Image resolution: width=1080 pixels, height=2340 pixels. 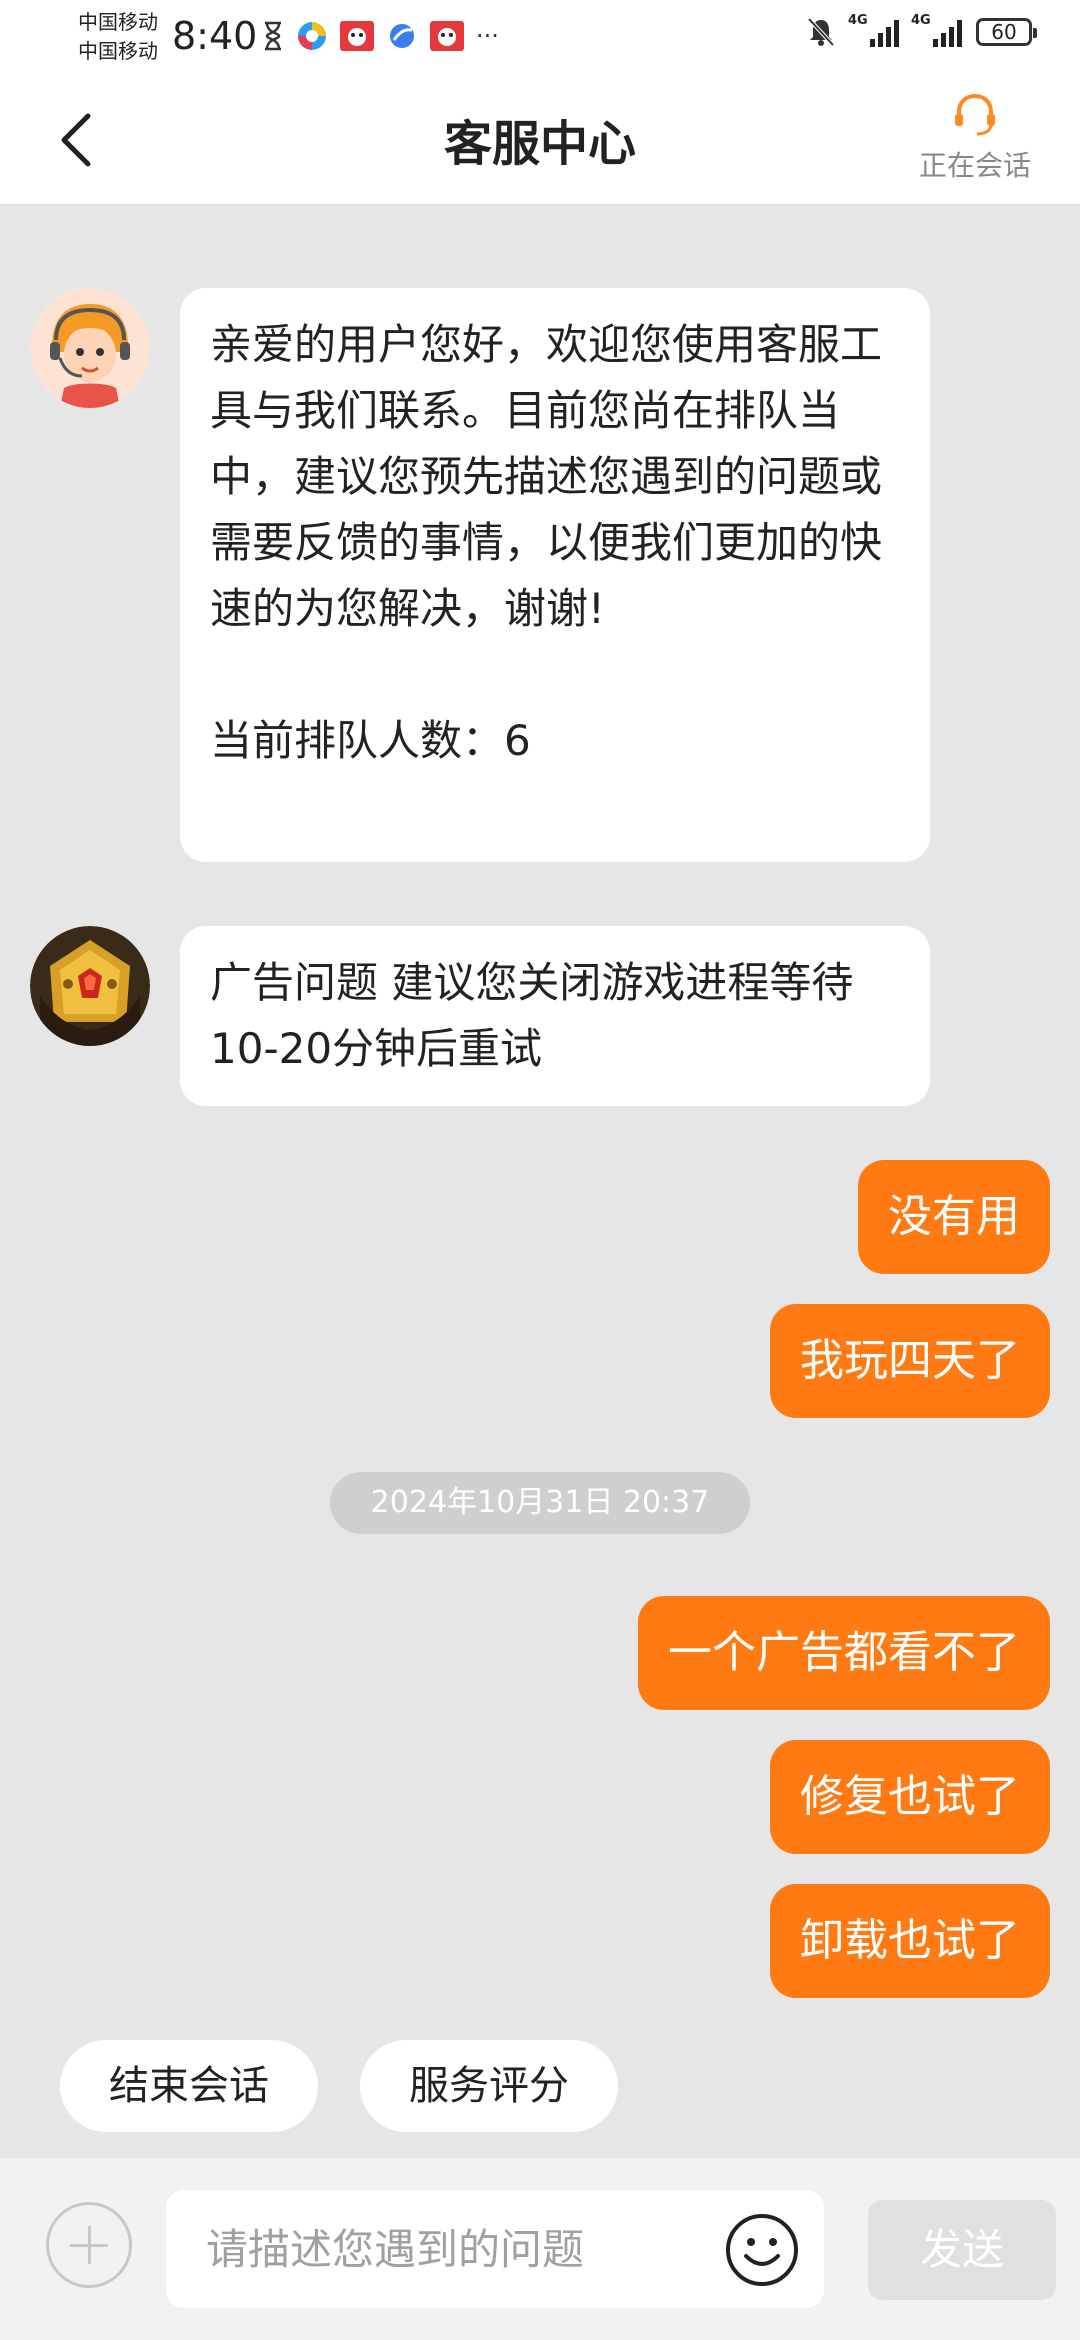 I want to click on notification-icons: ···, so click(x=380, y=36).